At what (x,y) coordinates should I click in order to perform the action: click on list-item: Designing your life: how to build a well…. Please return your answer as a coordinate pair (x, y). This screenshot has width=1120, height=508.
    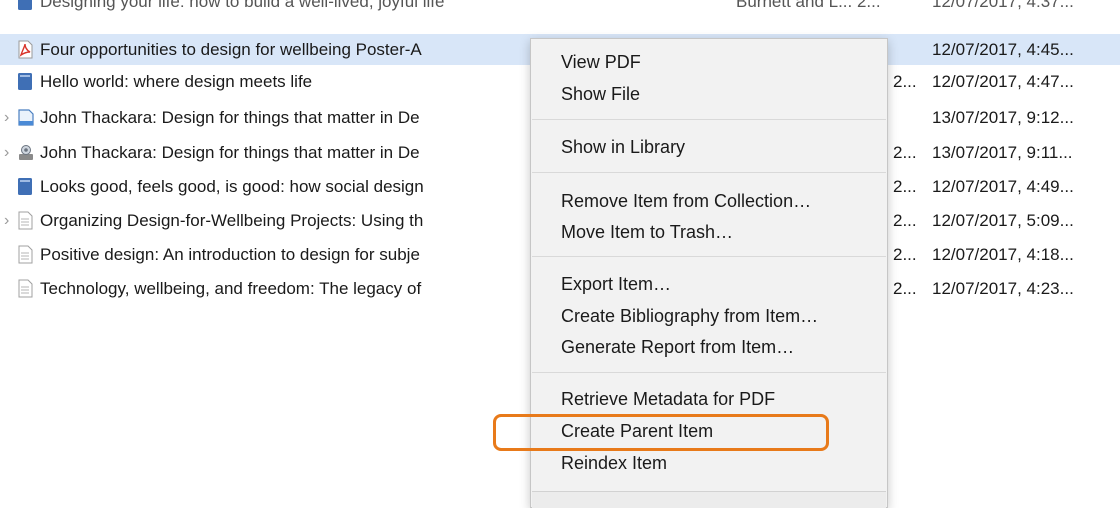
    Looking at the image, I should click on (560, 8).